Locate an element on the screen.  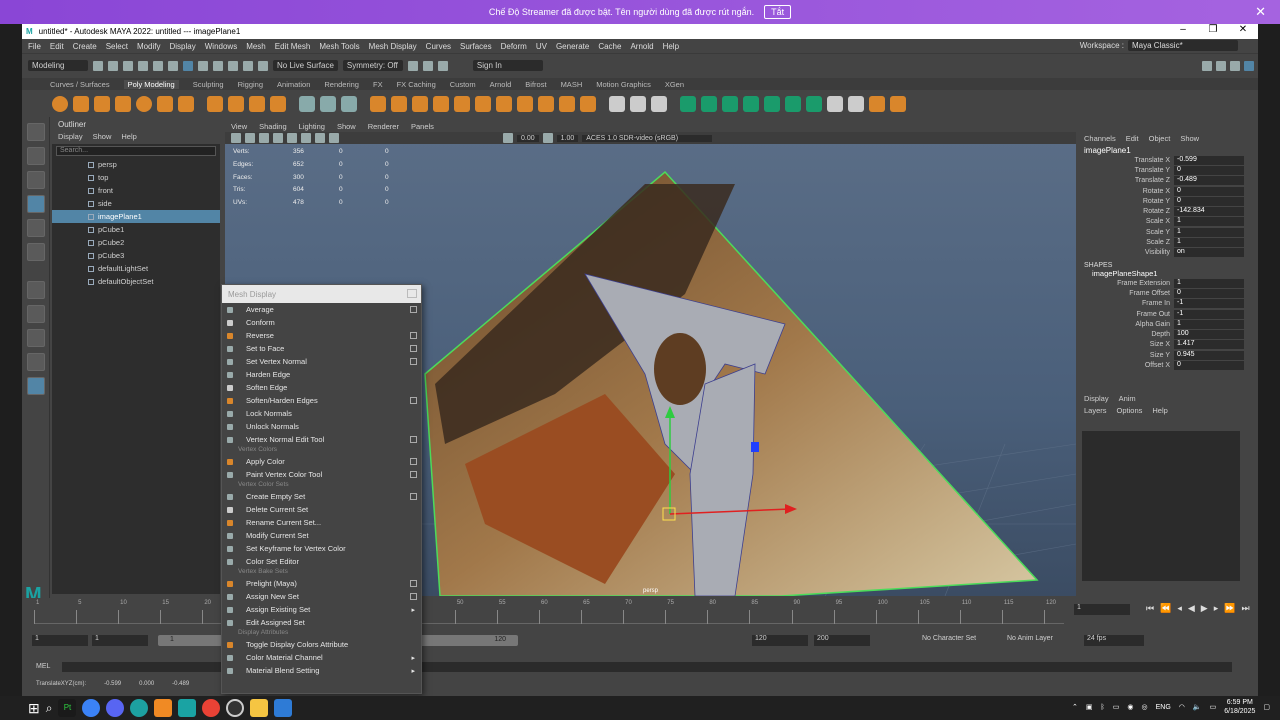
channel-row: Scale Y 1 is located at coordinates (1161, 232).